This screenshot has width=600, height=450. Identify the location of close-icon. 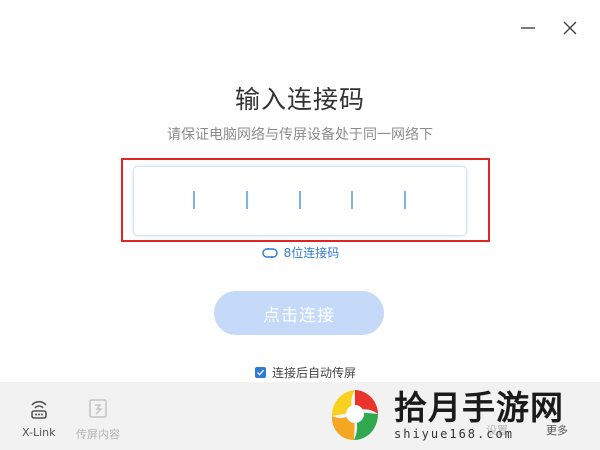
(570, 28).